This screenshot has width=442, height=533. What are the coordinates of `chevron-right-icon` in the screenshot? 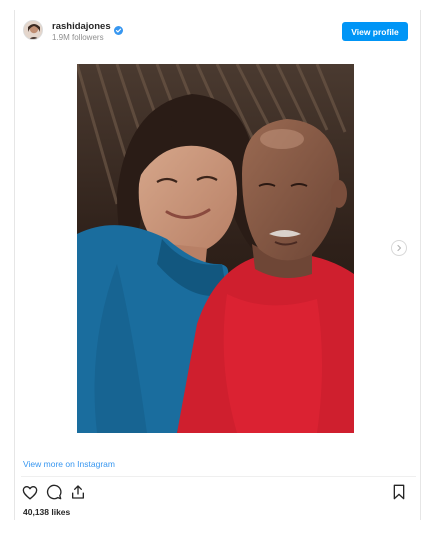 It's located at (399, 248).